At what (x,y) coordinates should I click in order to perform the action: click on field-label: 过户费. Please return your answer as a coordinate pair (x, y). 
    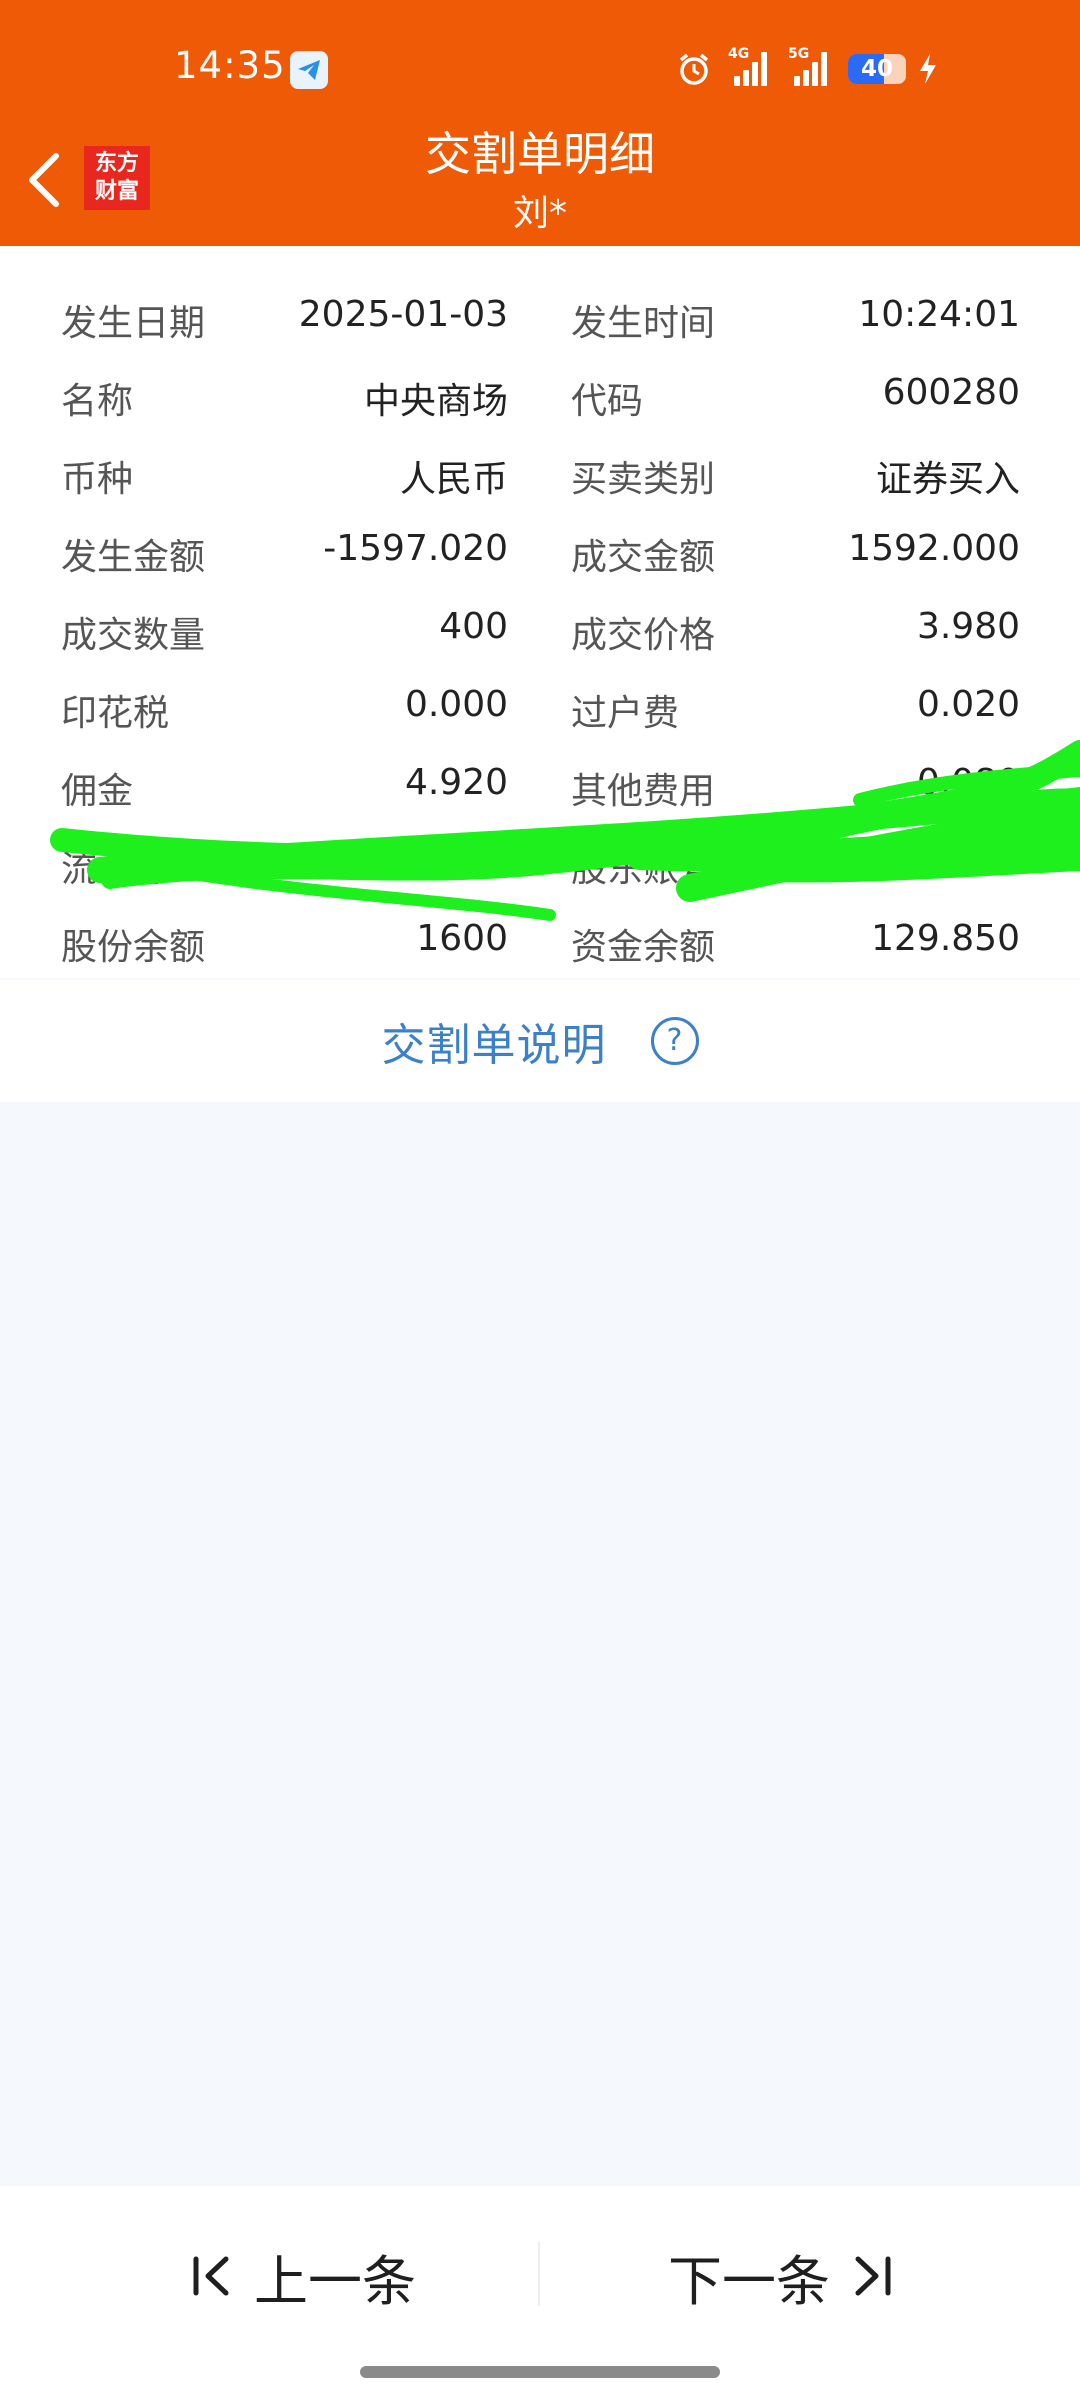
    Looking at the image, I should click on (625, 713).